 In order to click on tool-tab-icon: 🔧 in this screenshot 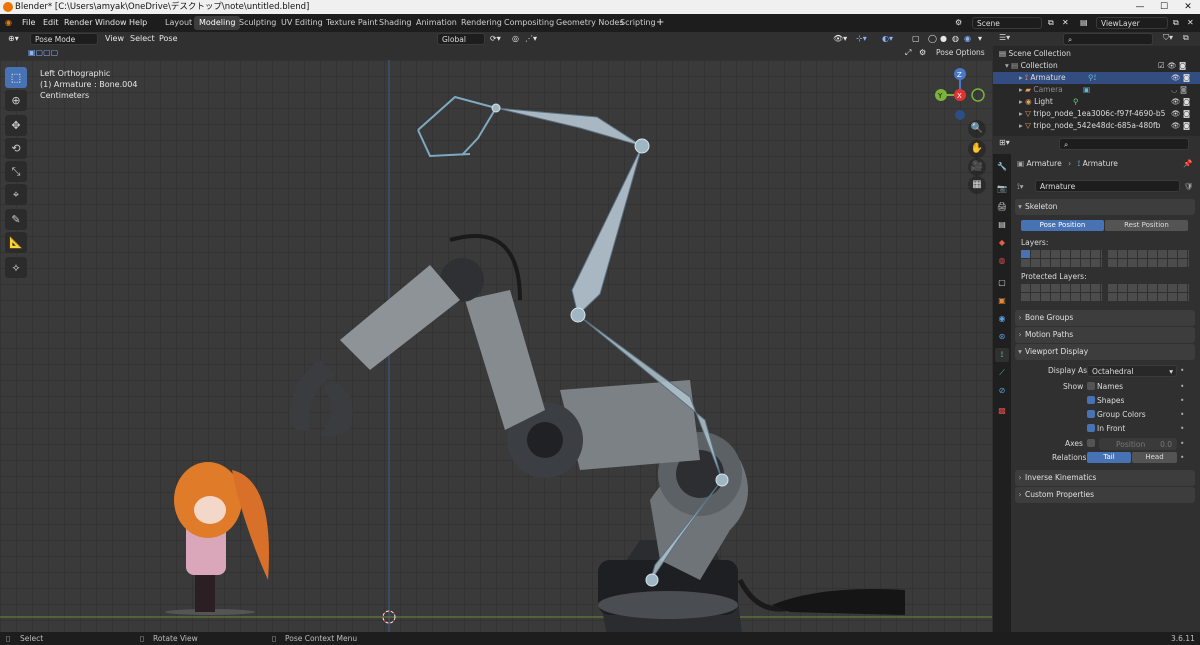, I will do `click(1002, 167)`.